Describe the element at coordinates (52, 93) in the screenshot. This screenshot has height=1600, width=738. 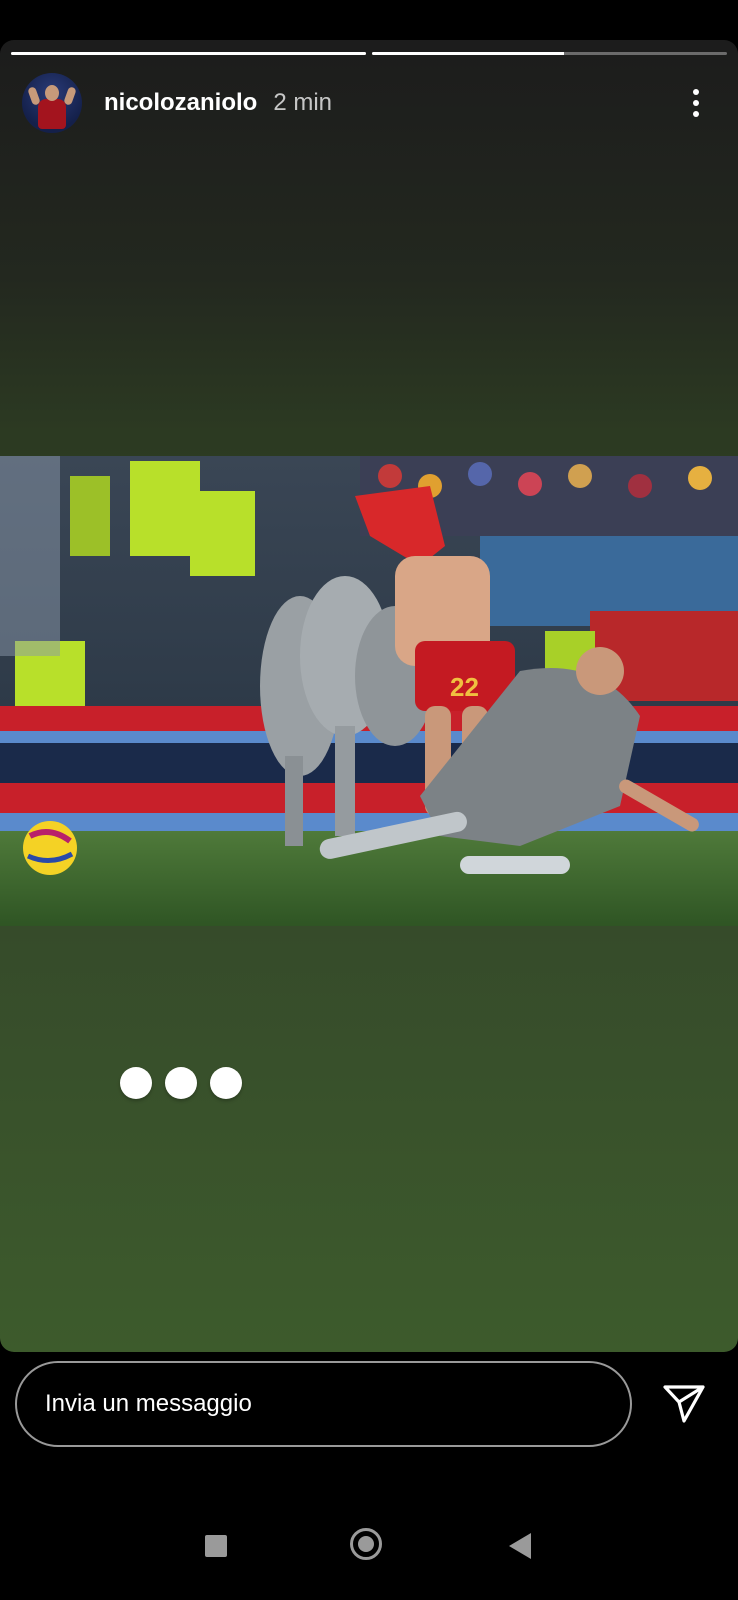
I see `avatar-head` at that location.